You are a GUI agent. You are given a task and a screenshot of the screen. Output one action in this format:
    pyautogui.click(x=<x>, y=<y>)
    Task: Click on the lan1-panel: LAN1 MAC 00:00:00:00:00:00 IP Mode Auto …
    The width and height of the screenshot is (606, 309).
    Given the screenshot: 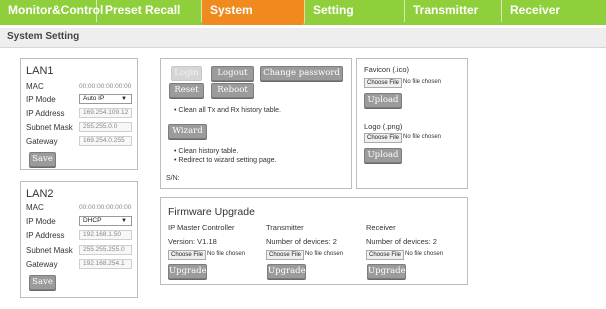 What is the action you would take?
    pyautogui.click(x=79, y=114)
    